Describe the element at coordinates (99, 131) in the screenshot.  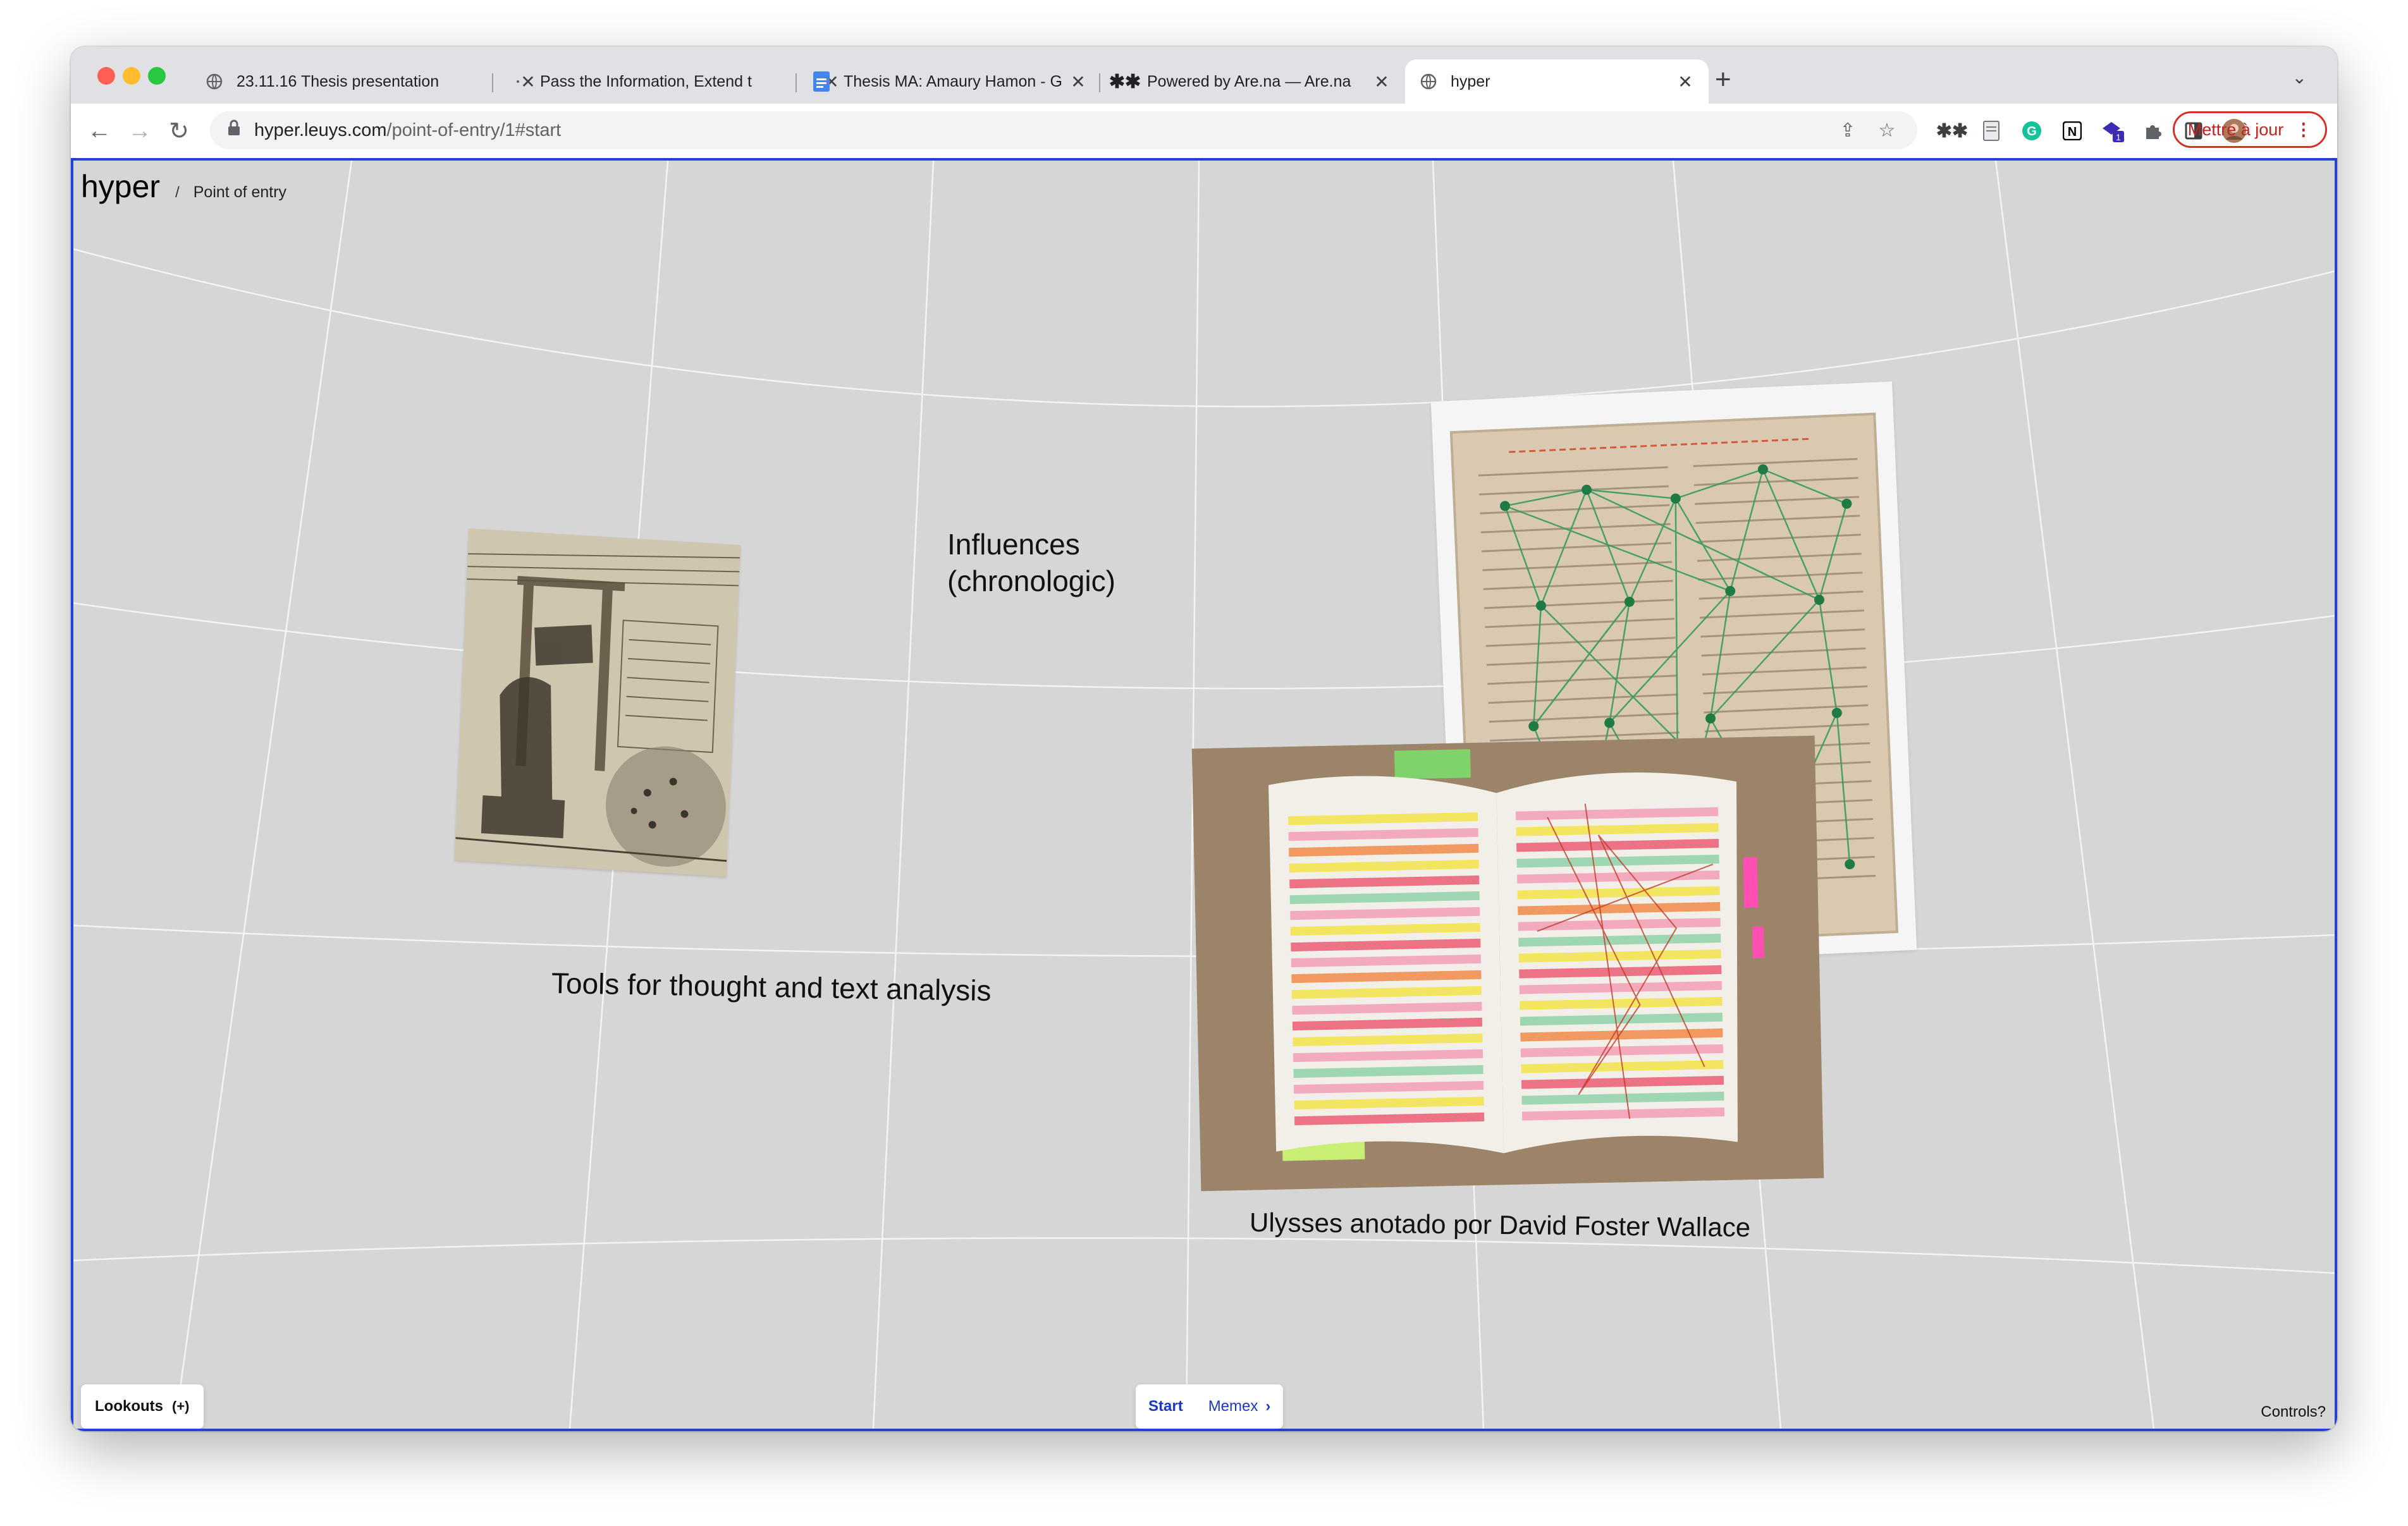
I see `back-arrow-icon: ←` at that location.